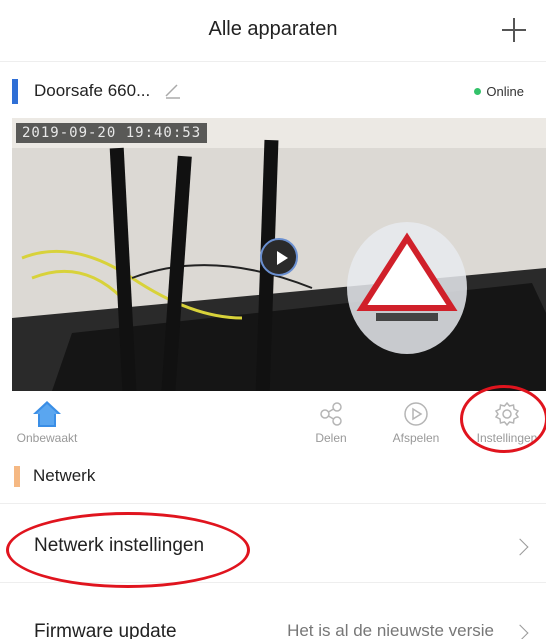 The height and width of the screenshot is (639, 546). Describe the element at coordinates (273, 543) in the screenshot. I see `netwerk-instellingen-row: Netwerk instellingen` at that location.